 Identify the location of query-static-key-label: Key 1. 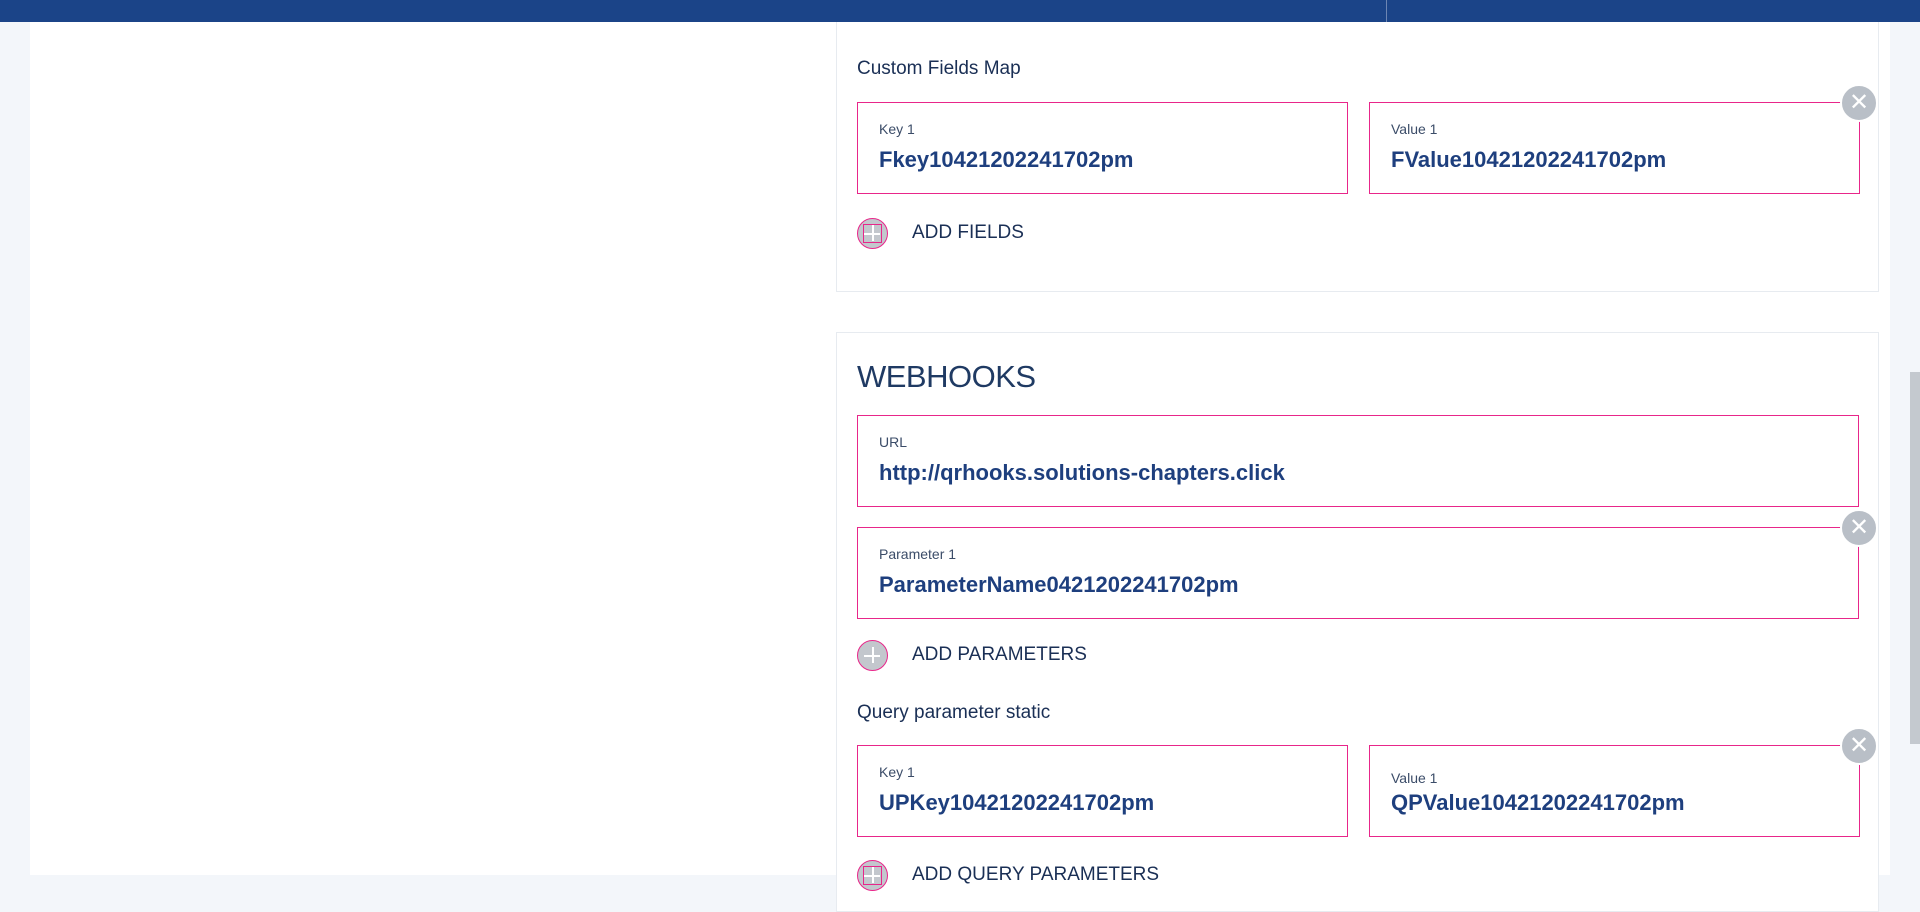
(897, 772).